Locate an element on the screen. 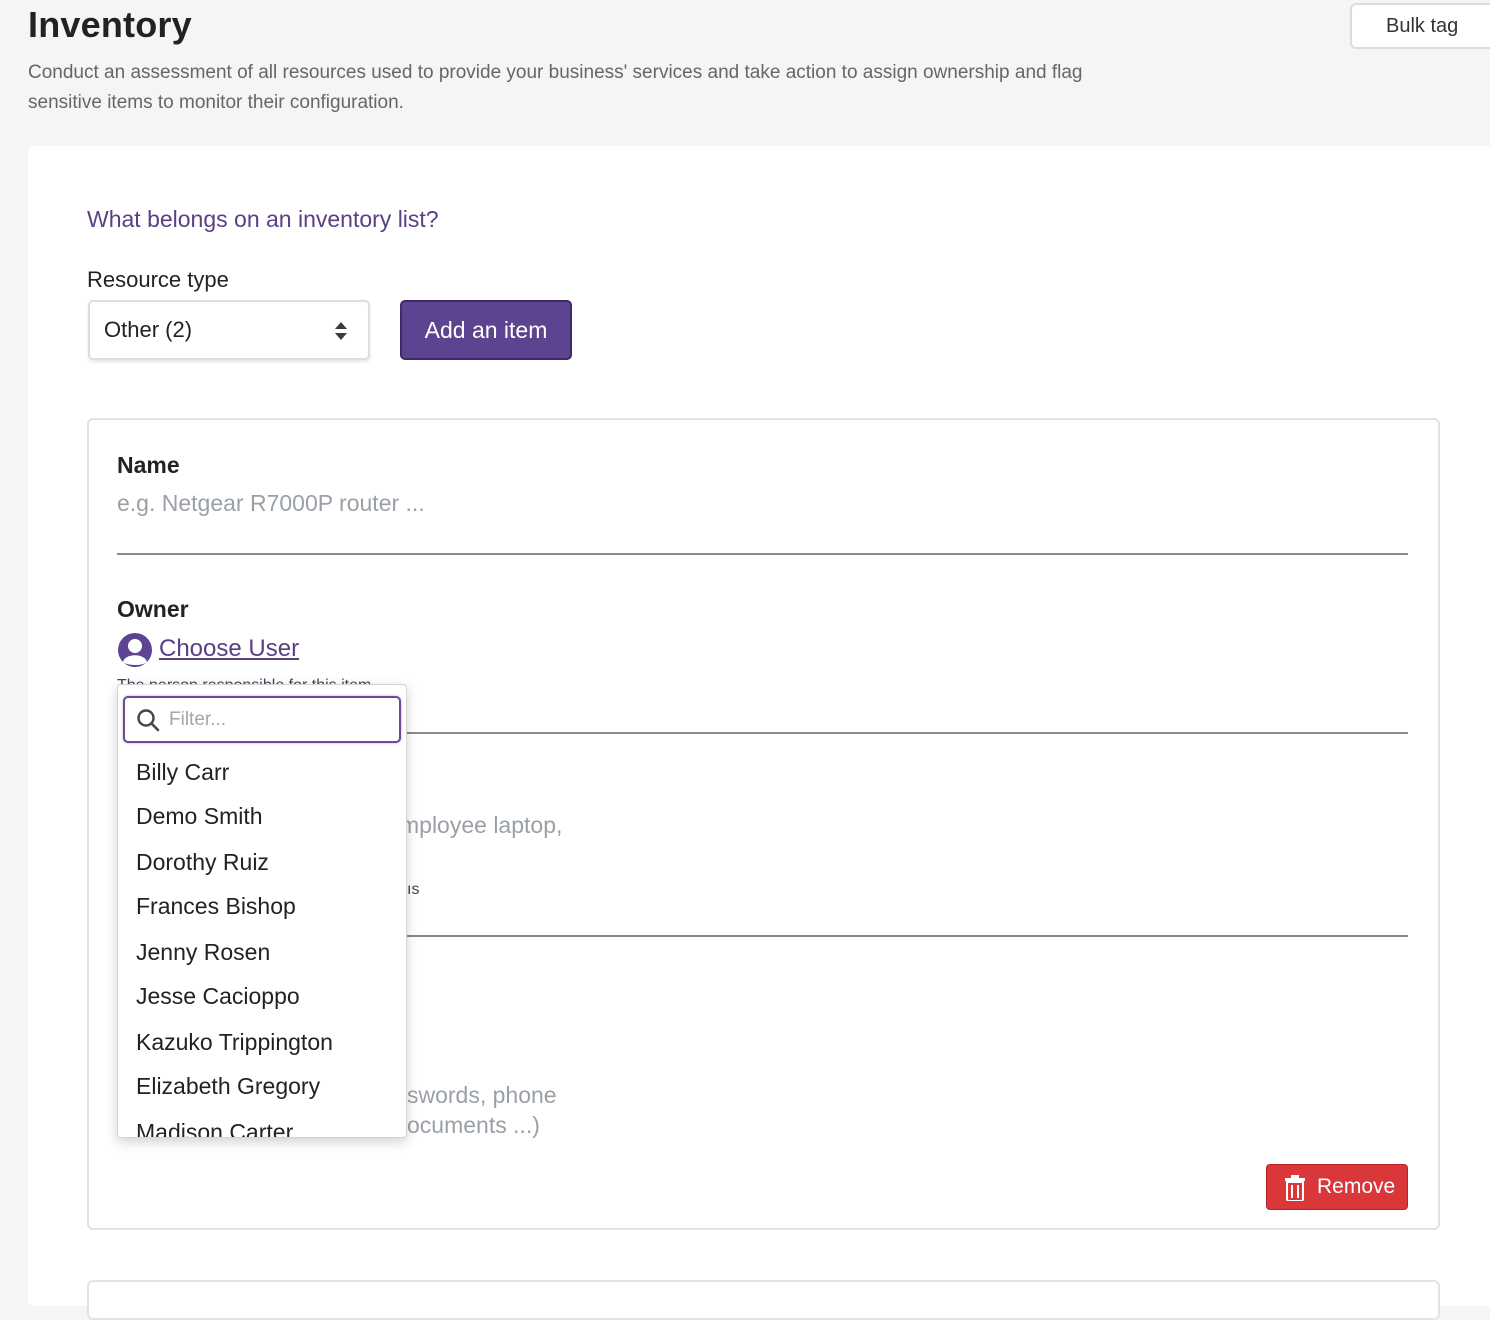  remove-item-button: Remove is located at coordinates (1337, 1187).